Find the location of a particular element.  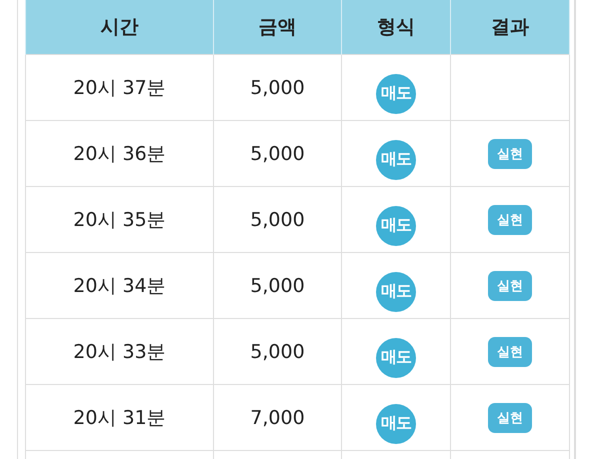

table-cell: 20시 37분 is located at coordinates (119, 87).